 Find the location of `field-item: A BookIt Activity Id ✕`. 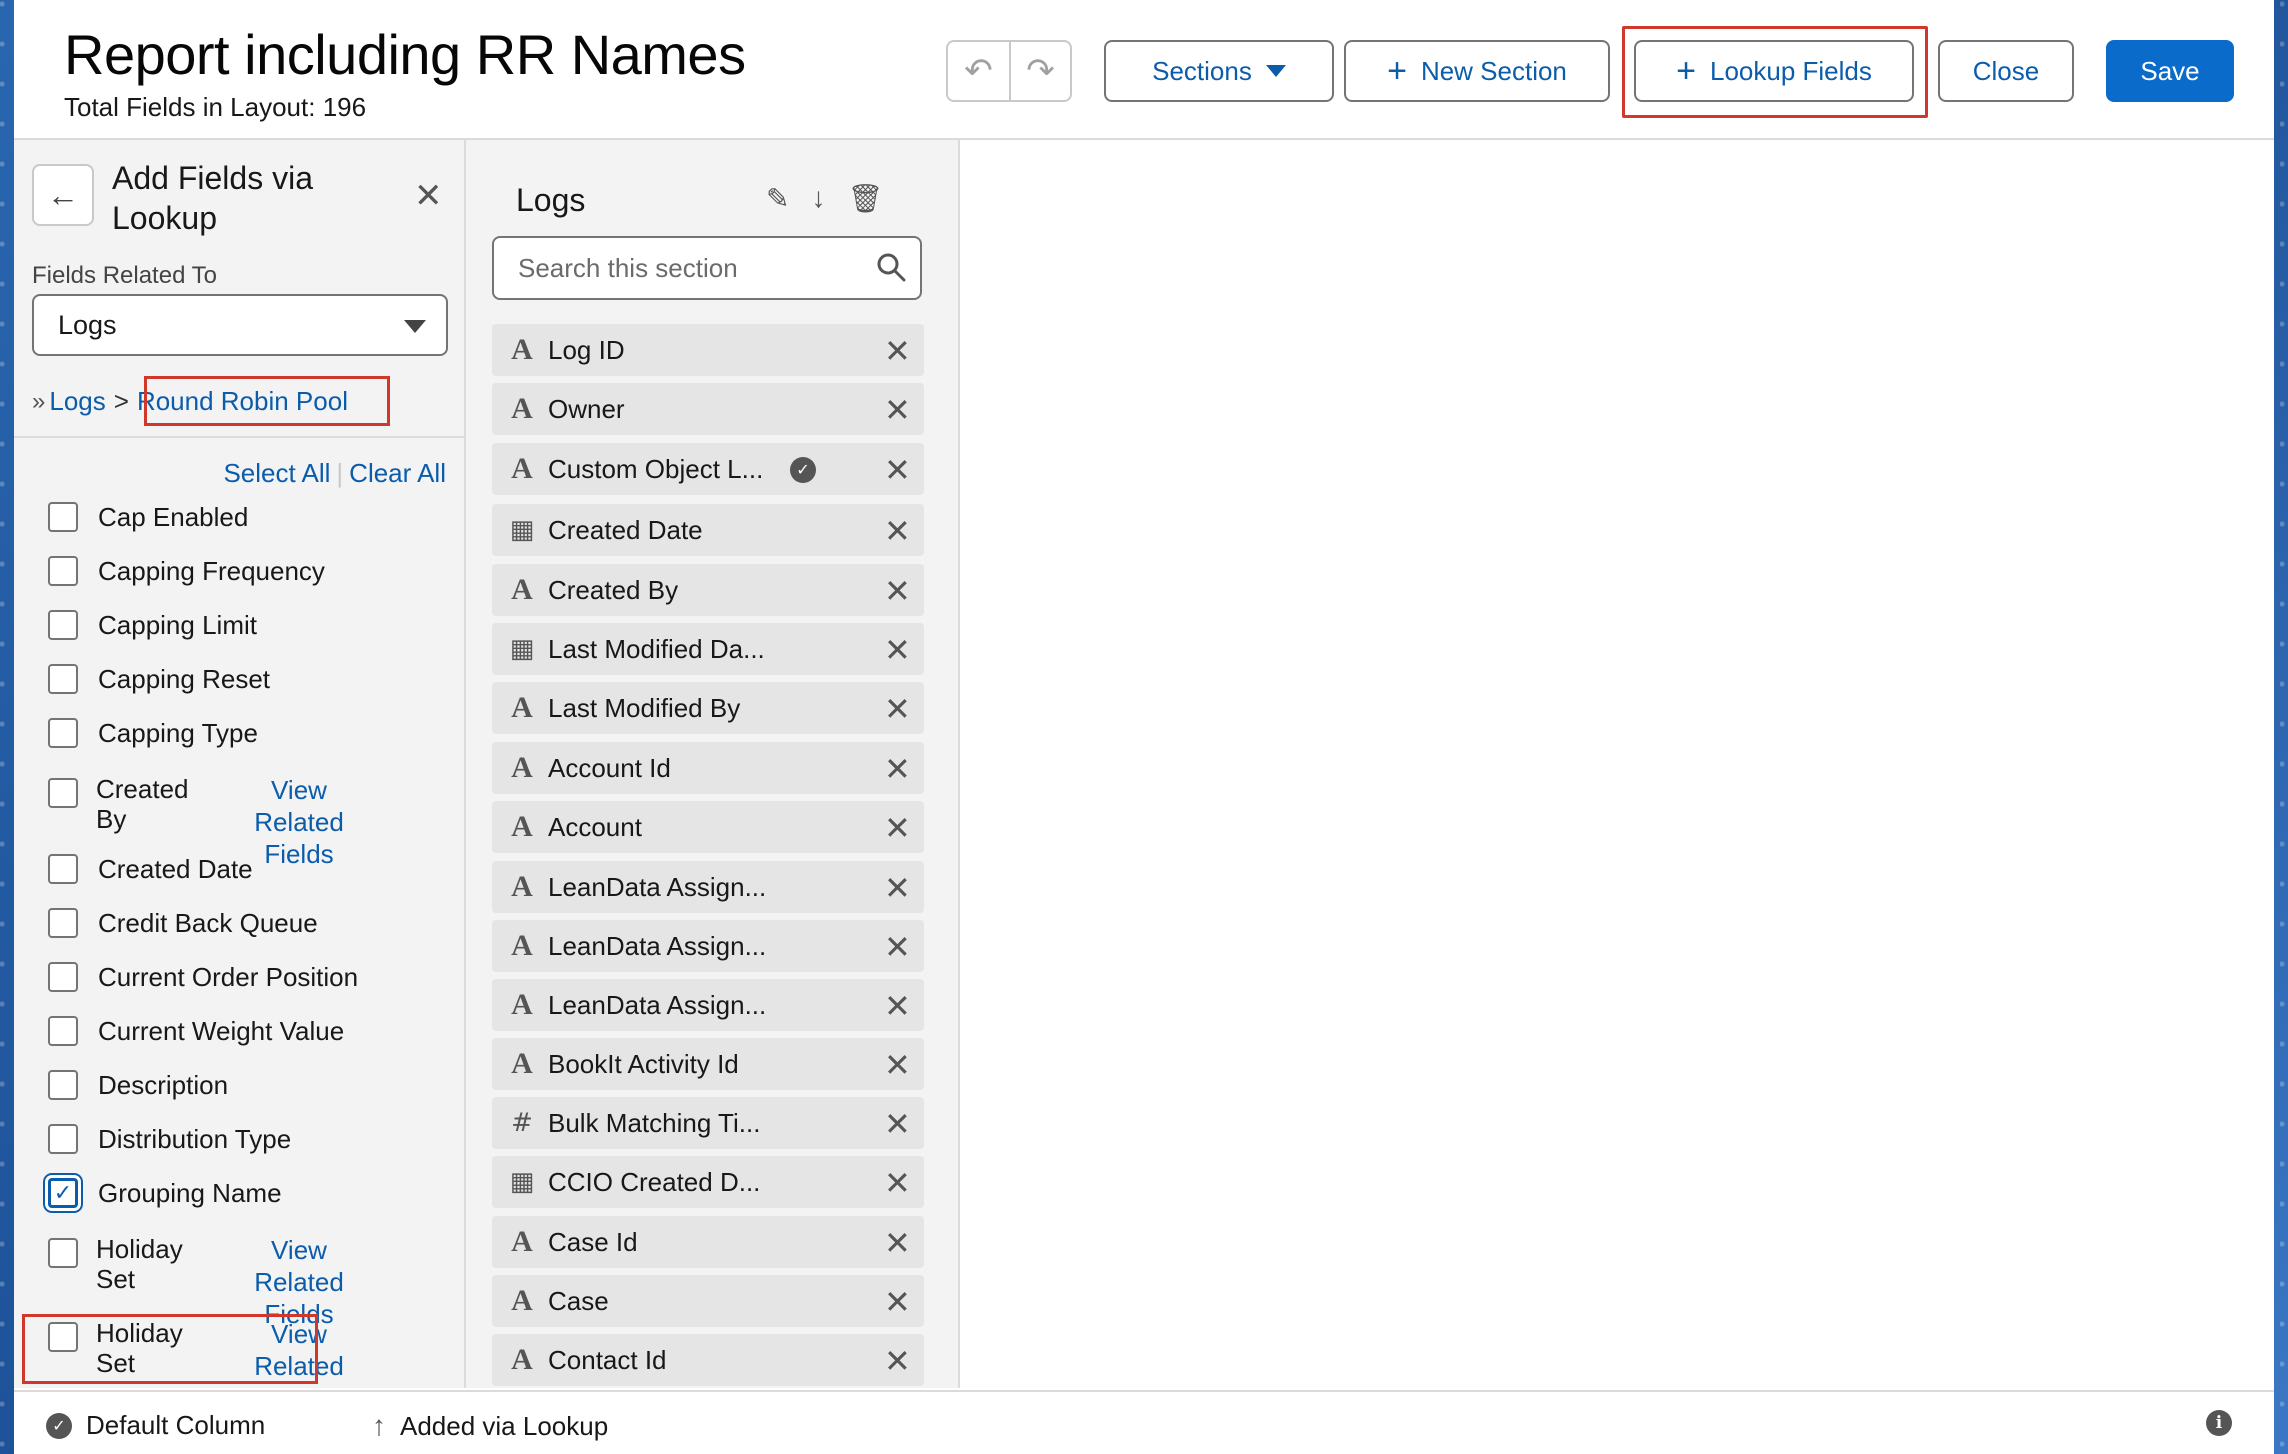

field-item: A BookIt Activity Id ✕ is located at coordinates (708, 1064).